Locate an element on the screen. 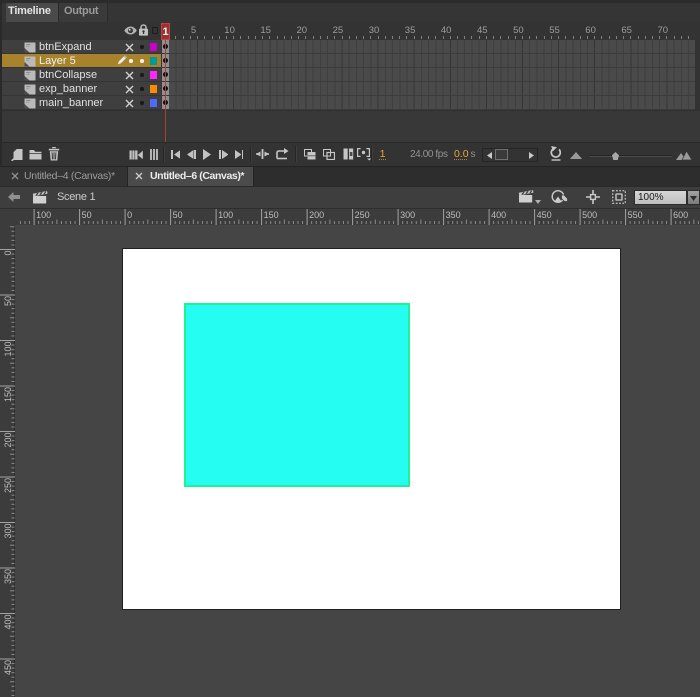  svg-text: 500 is located at coordinates (589, 215).